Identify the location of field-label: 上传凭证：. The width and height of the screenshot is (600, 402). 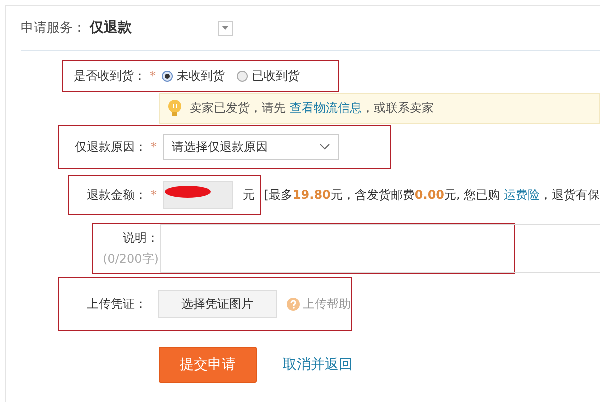
(116, 304).